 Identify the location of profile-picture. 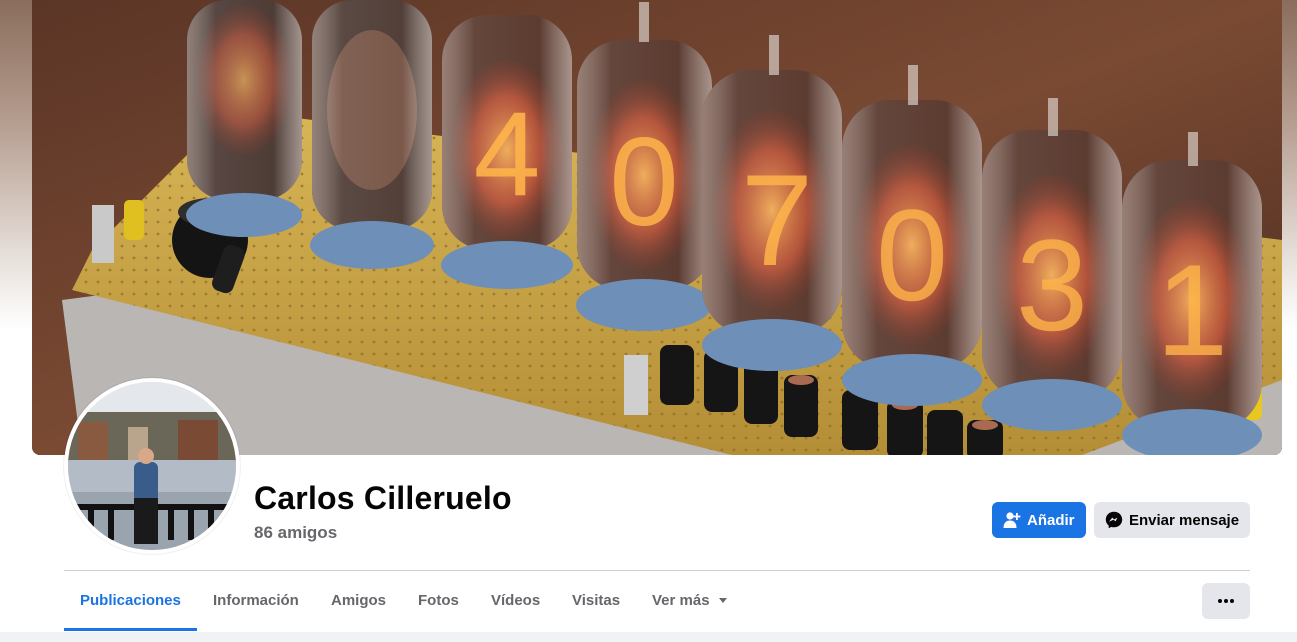
(152, 466).